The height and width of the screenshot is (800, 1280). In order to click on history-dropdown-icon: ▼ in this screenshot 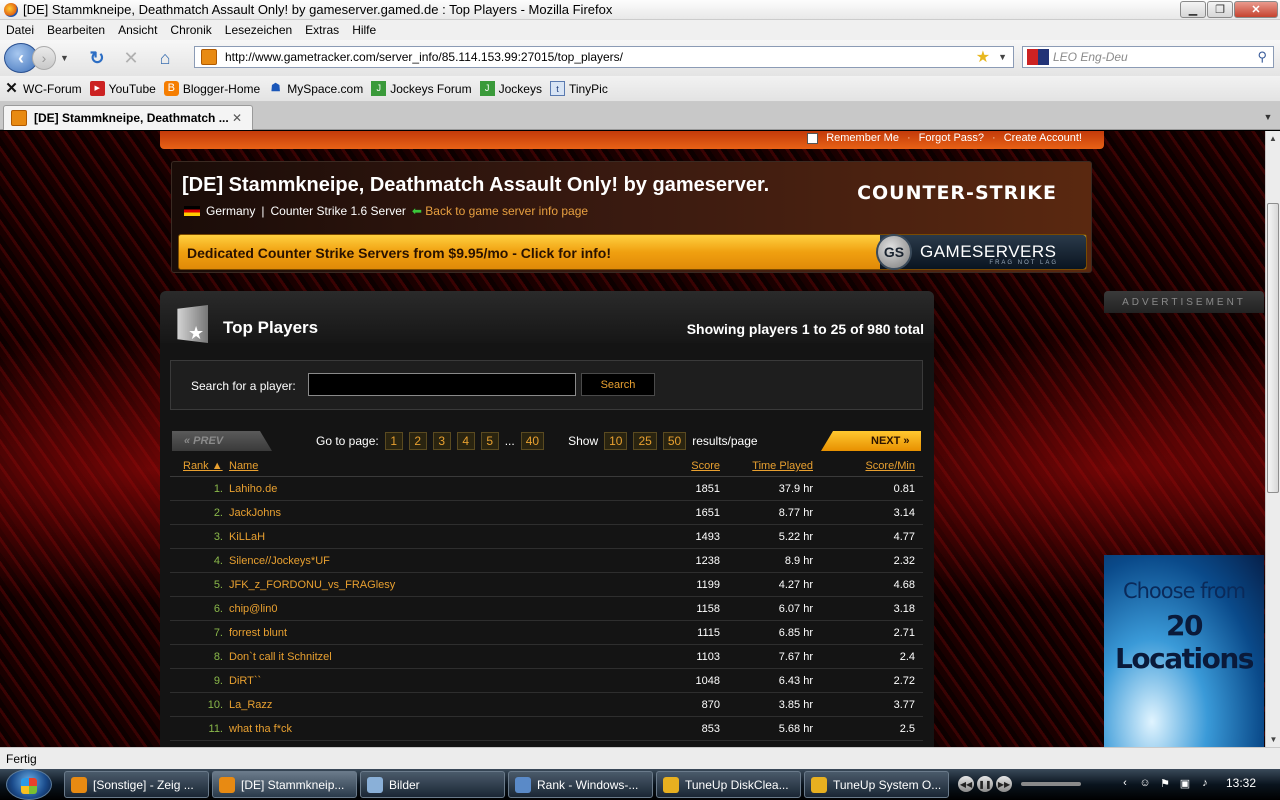, I will do `click(67, 58)`.